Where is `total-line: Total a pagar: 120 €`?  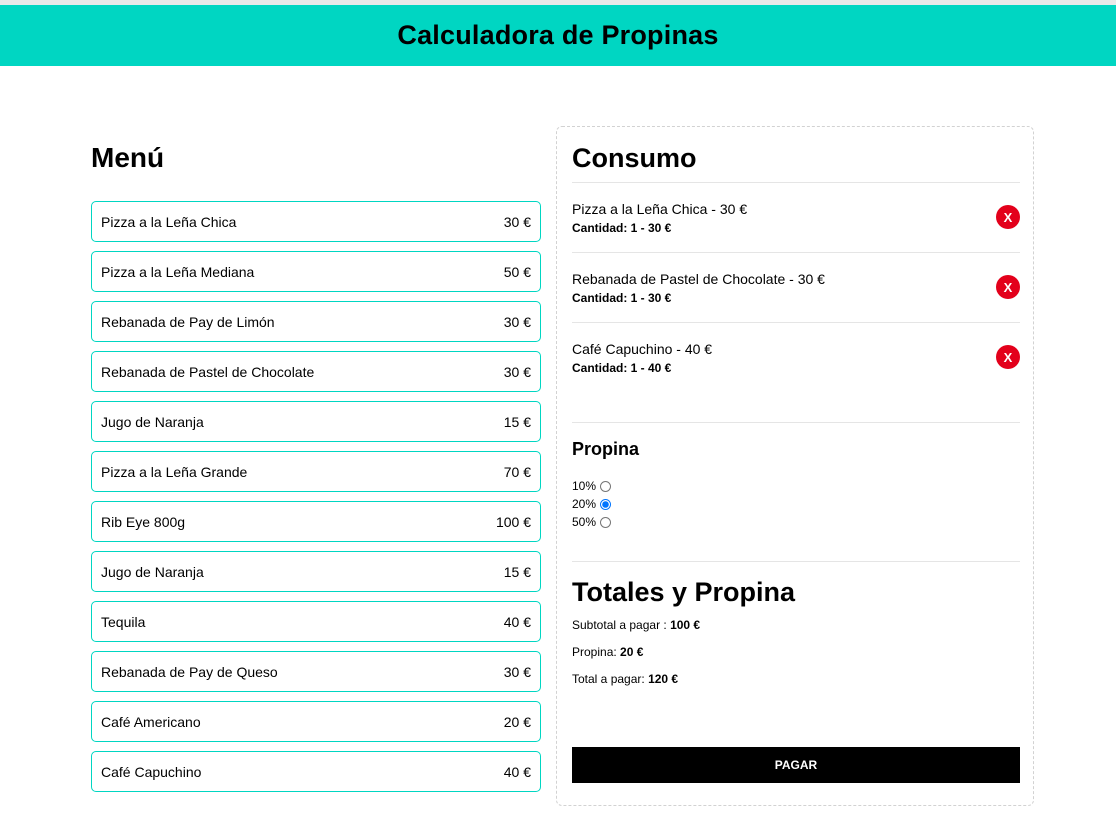
total-line: Total a pagar: 120 € is located at coordinates (625, 679).